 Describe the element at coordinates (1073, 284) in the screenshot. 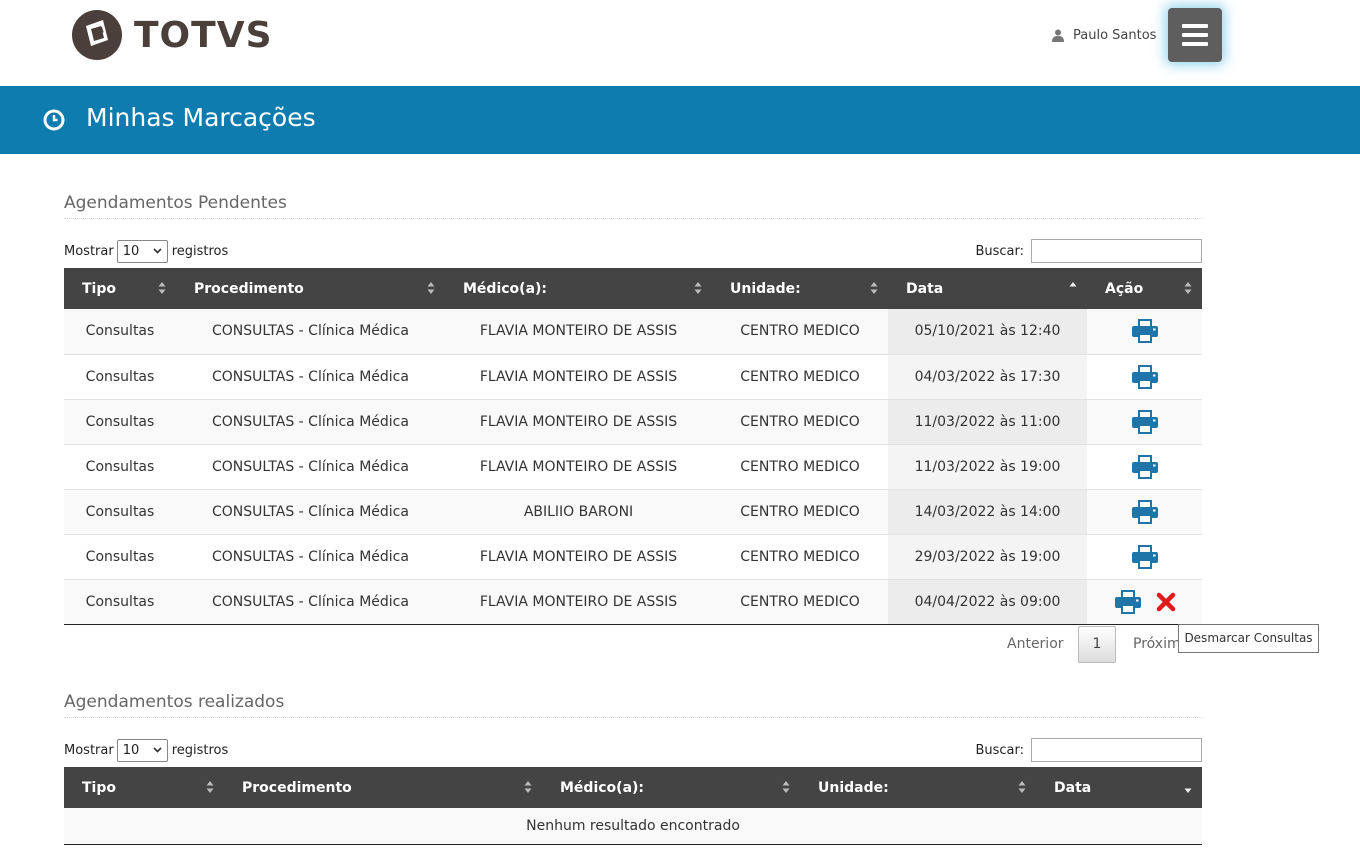

I see `sort-asc-icon` at that location.